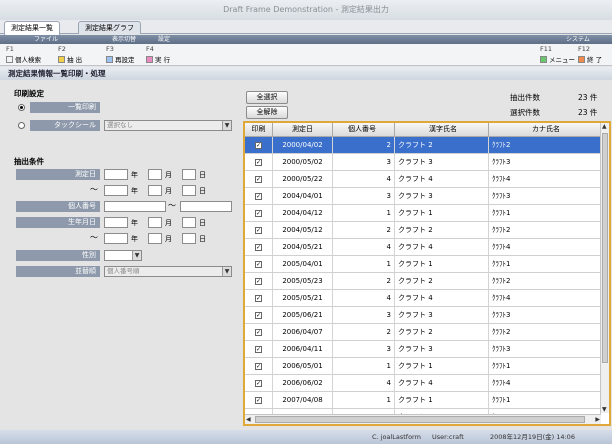  I want to click on table-row: ✓ 2004/05/12 2 クラフト 2 ｸﾗﾌﾄ2, so click(423, 230).